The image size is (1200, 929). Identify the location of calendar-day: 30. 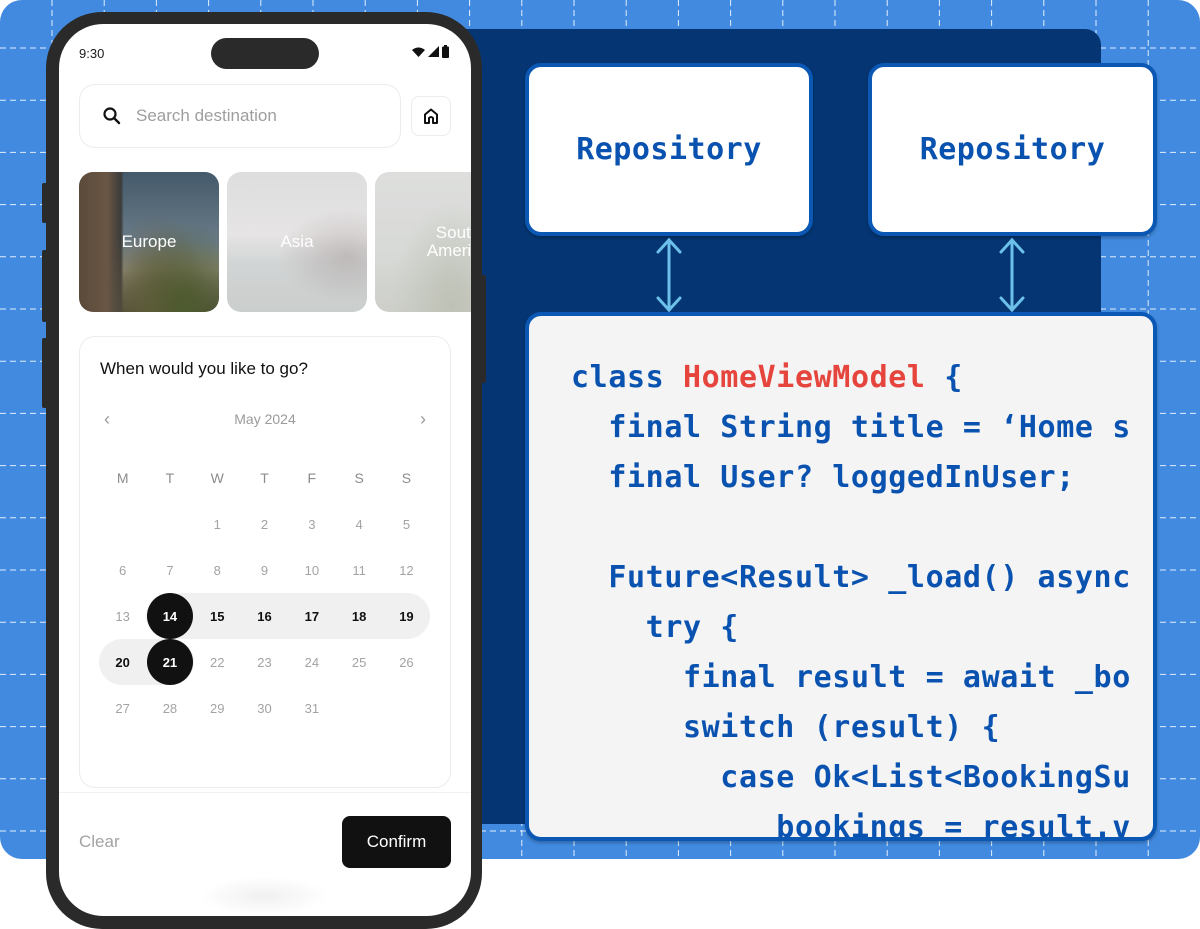
(264, 708).